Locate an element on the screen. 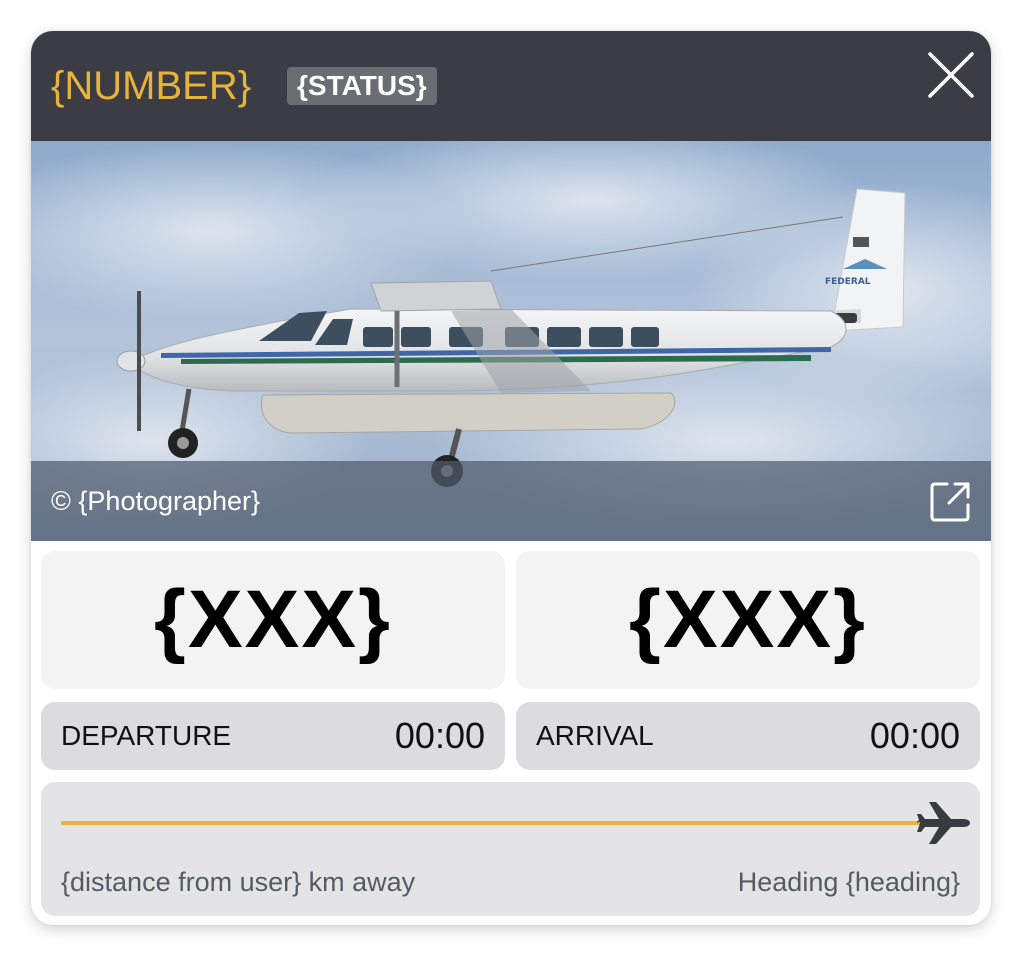  heading-readout: Heading {heading} is located at coordinates (848, 882).